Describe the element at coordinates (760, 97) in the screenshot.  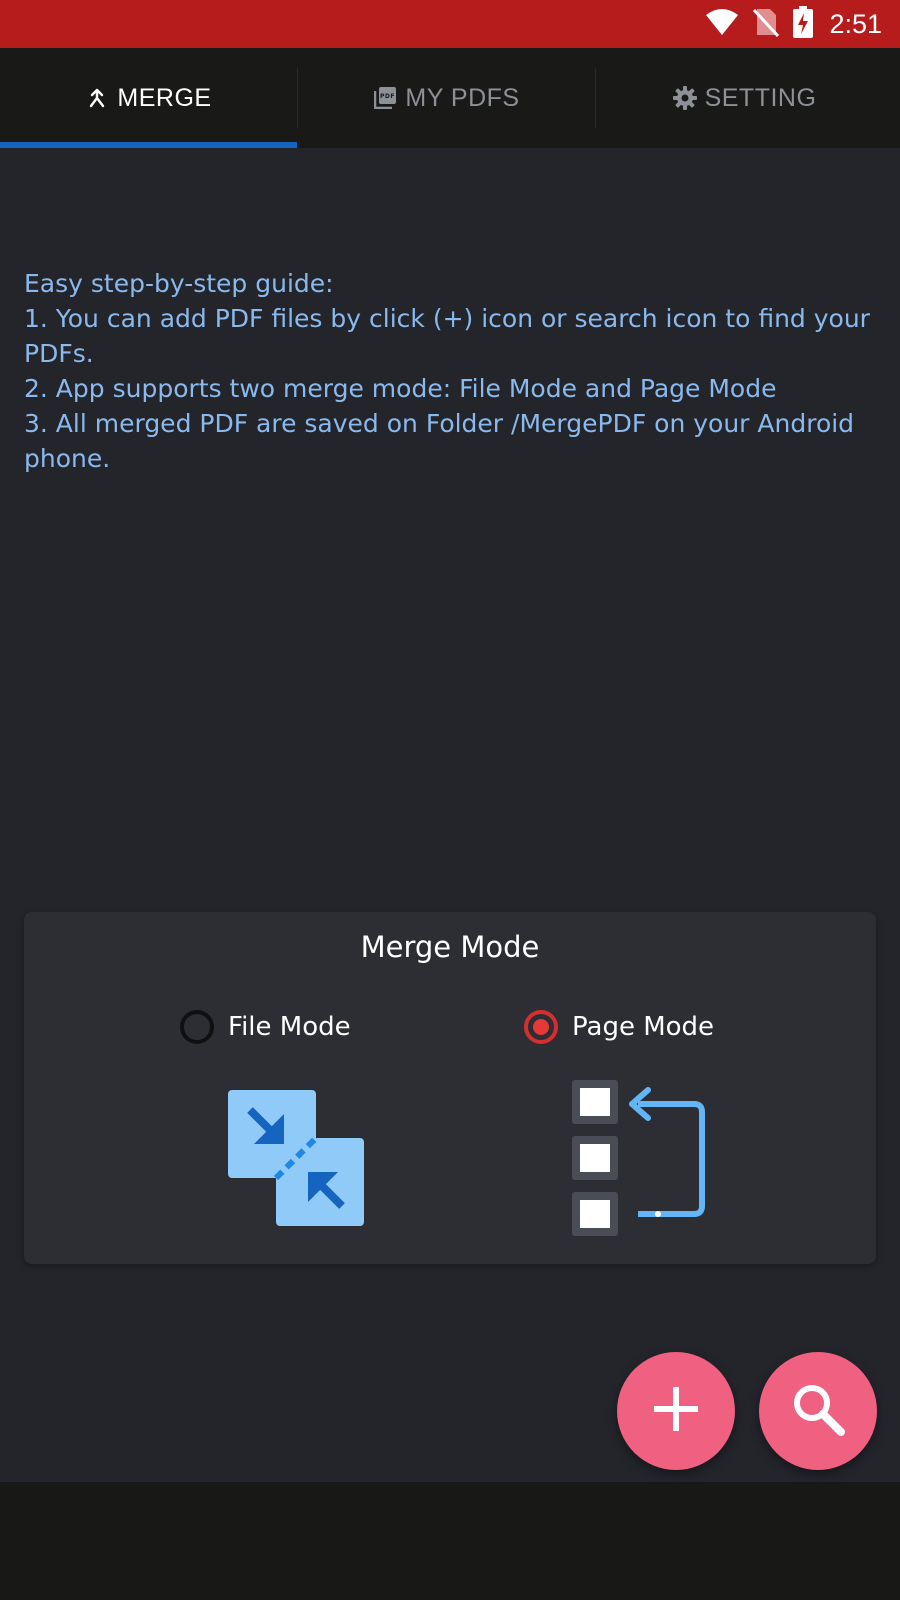
I see `tab-setting-label: SETTING` at that location.